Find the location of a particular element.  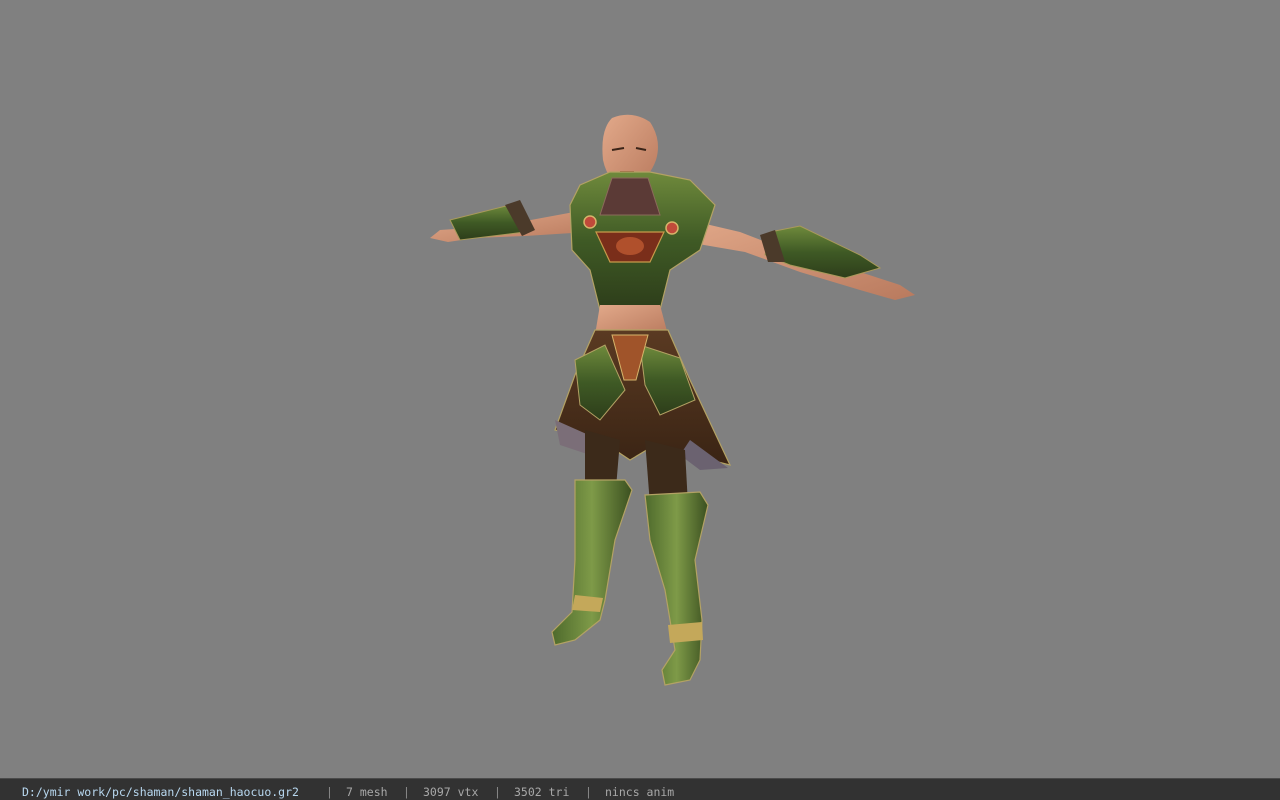

file-path: D:/ymir work/pc/shaman/shaman_haocuo.gr2 is located at coordinates (160, 792).